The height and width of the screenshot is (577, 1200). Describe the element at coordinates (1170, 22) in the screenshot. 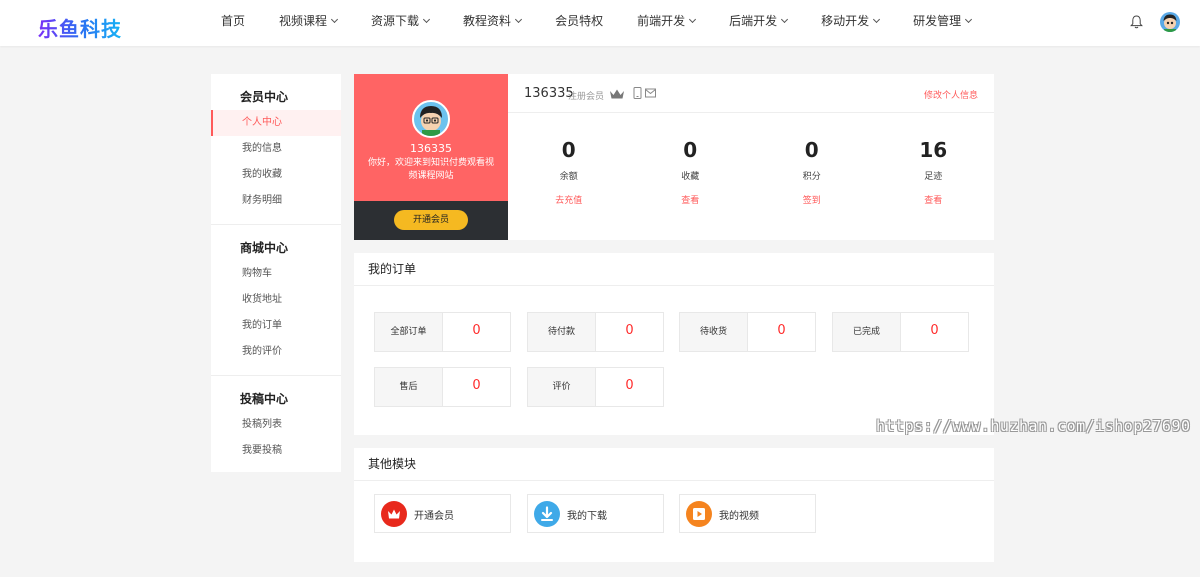

I see `user-avatar` at that location.